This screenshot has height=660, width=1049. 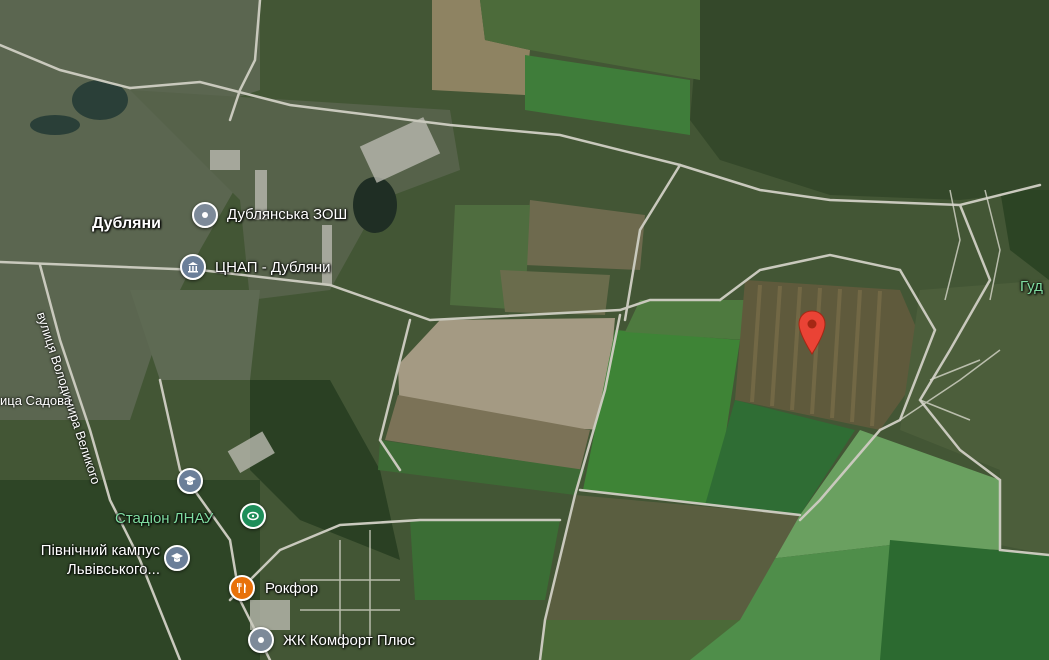 What do you see at coordinates (87, 551) in the screenshot?
I see `campus-label-line1: Північний кампус` at bounding box center [87, 551].